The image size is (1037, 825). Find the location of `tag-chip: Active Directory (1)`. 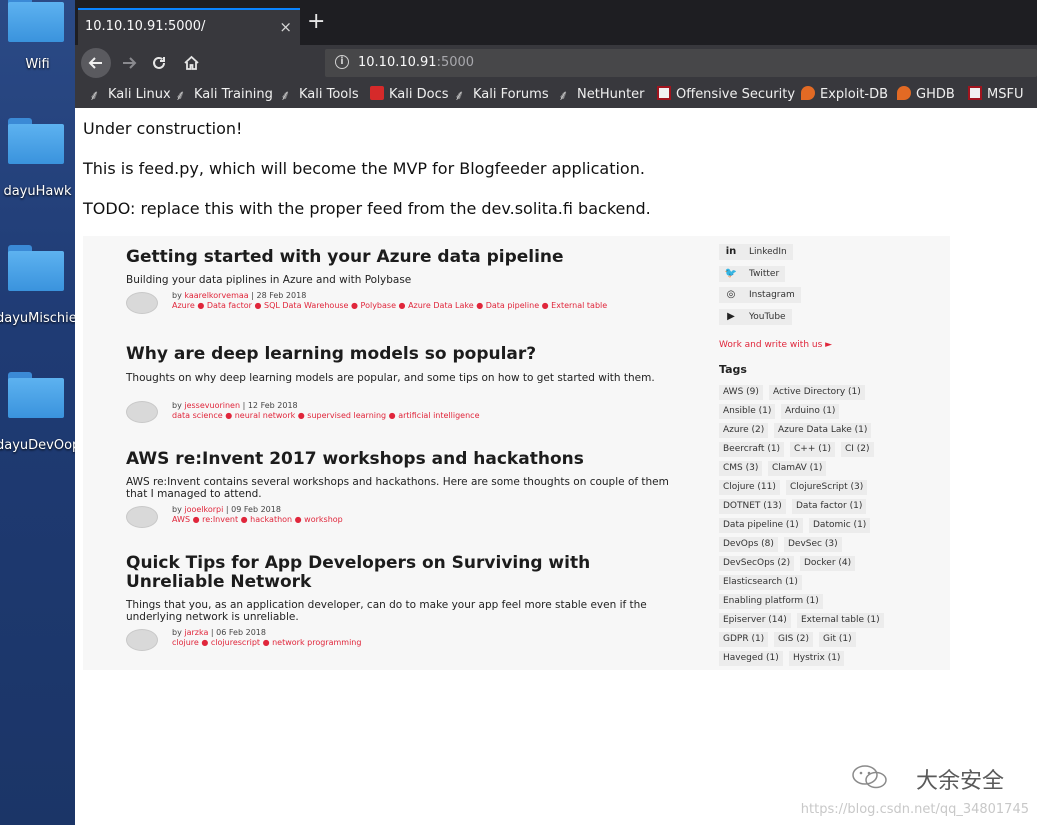

tag-chip: Active Directory (1) is located at coordinates (817, 392).